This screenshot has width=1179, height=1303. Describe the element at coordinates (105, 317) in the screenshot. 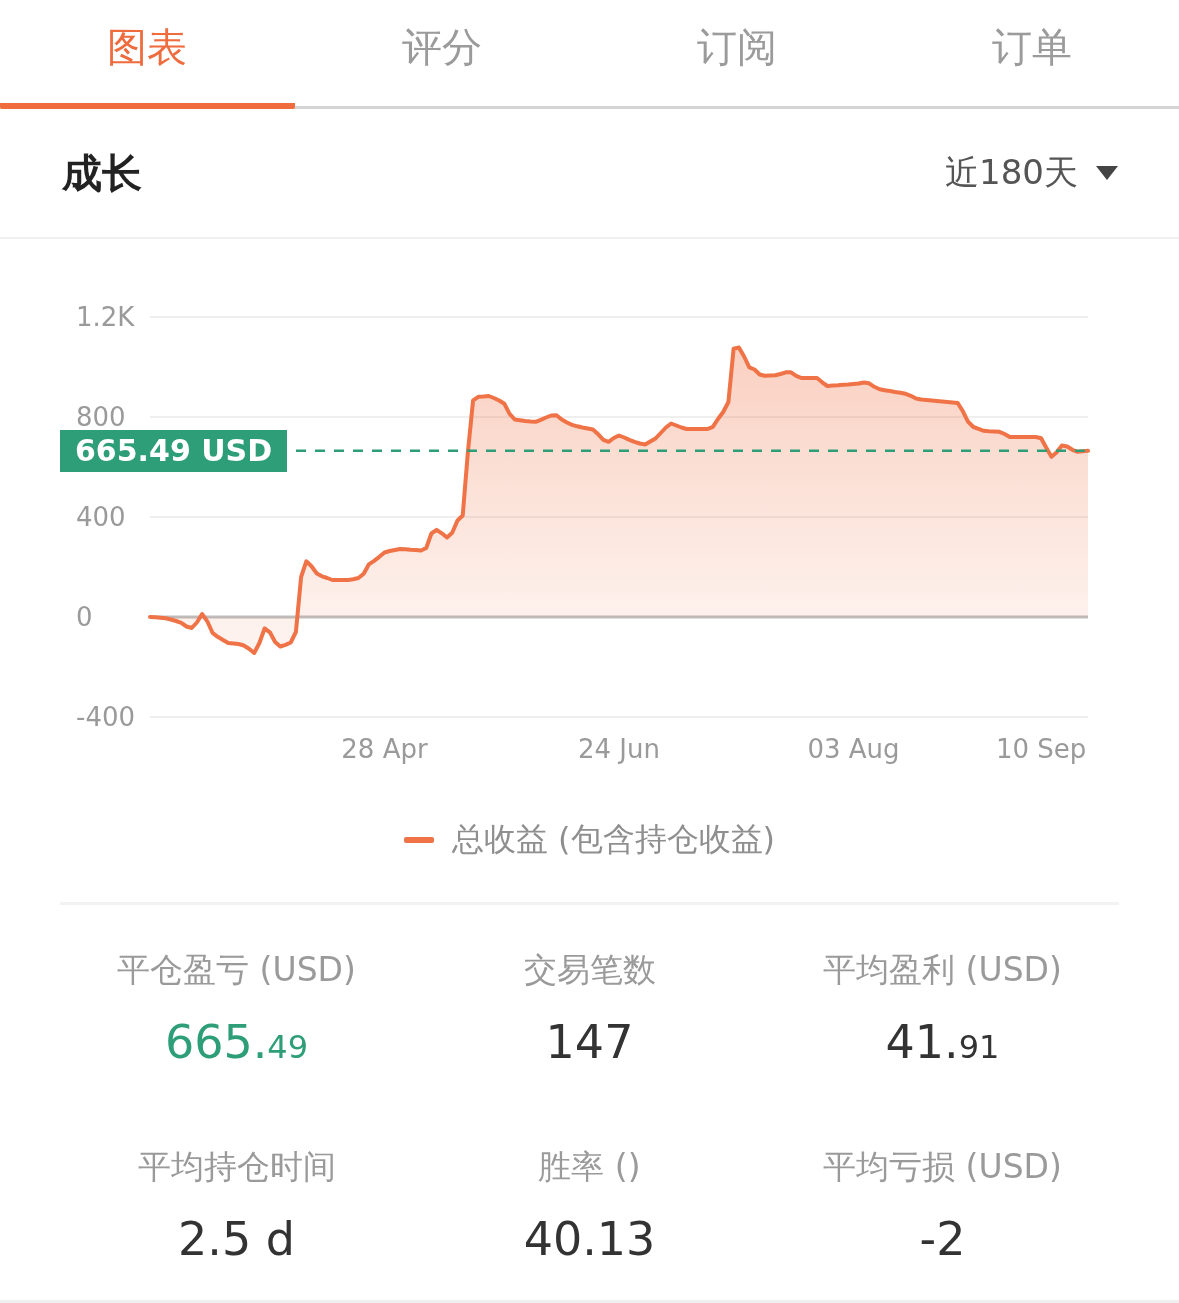

I see `axis-tick-label: 1.2K` at that location.